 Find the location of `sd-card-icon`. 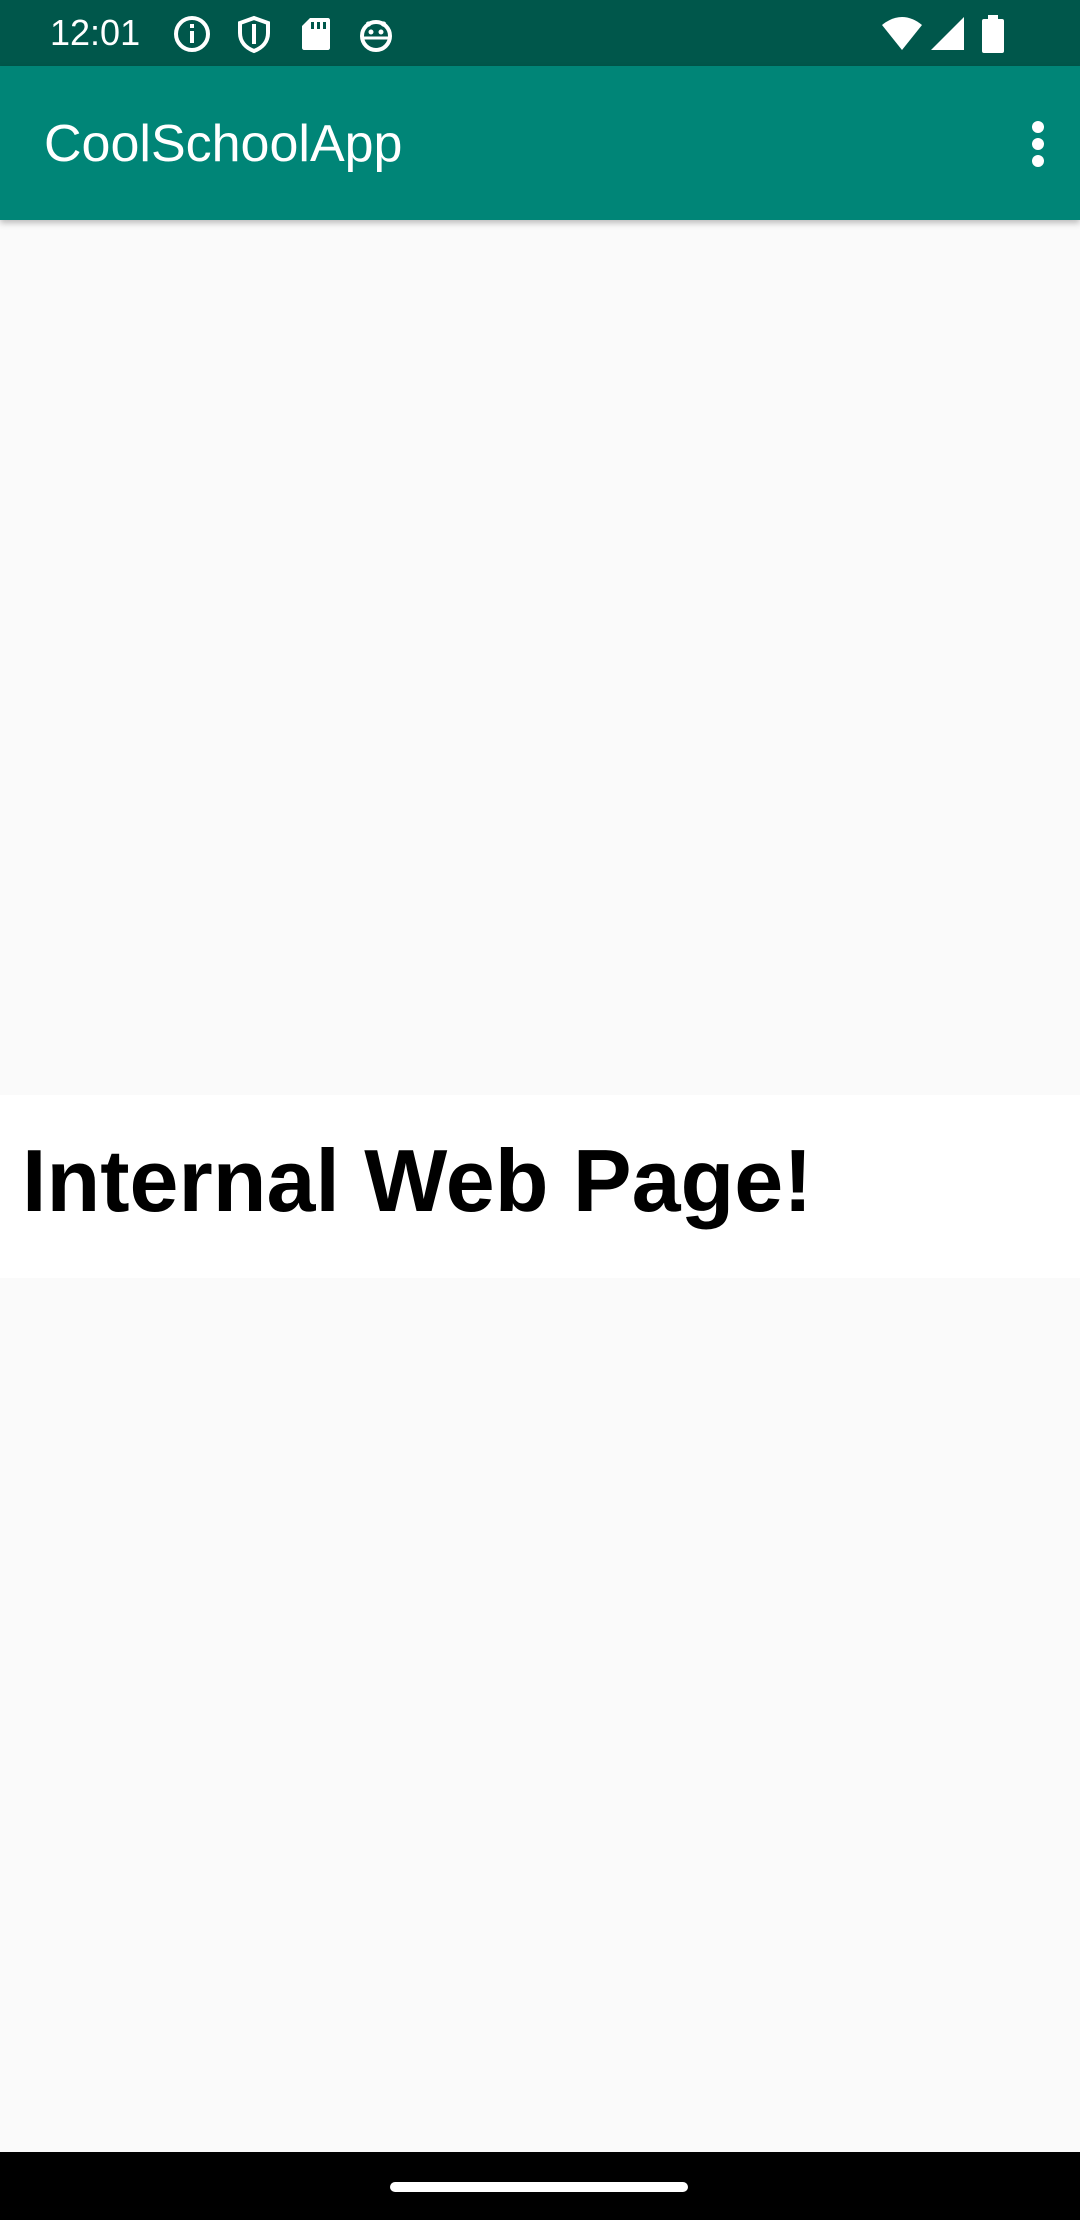

sd-card-icon is located at coordinates (316, 34).